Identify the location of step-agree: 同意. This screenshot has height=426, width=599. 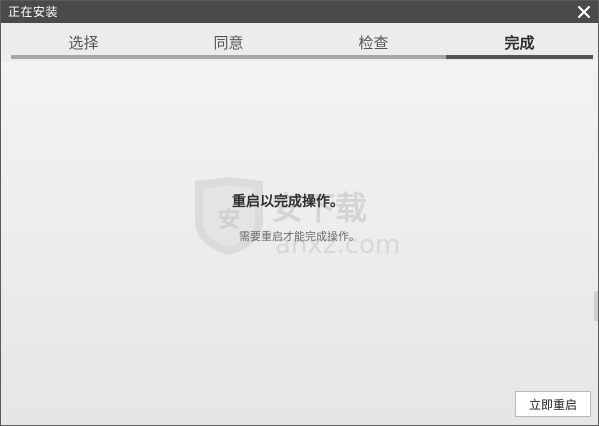
(228, 42).